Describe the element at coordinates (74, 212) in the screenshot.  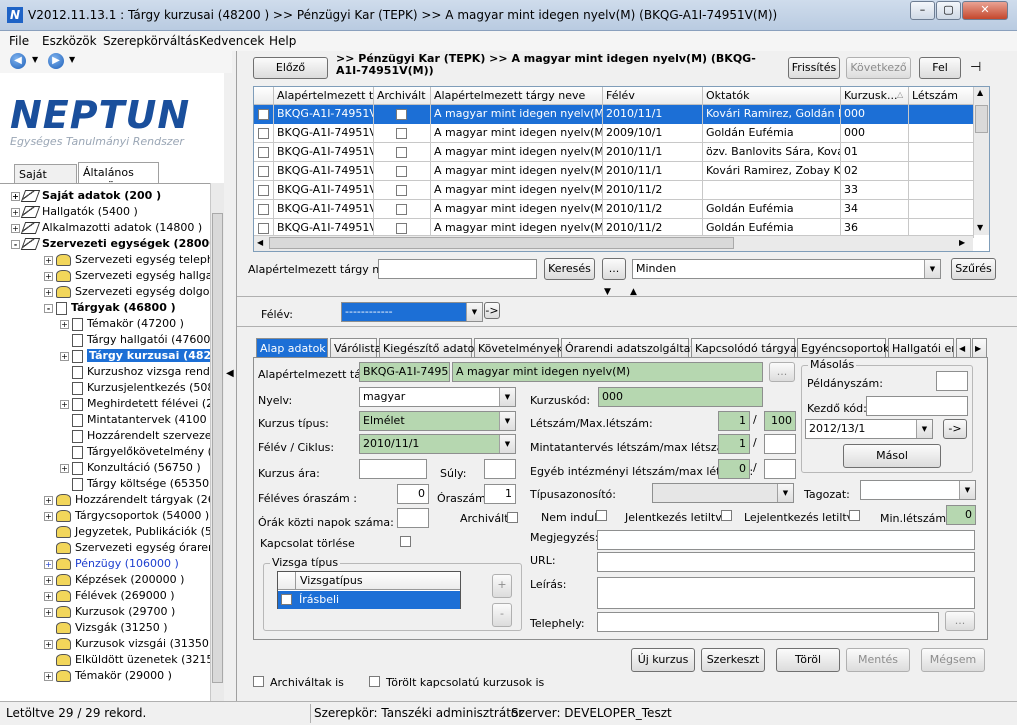
I see `tree-item: + Hallgatók (5400 )` at that location.